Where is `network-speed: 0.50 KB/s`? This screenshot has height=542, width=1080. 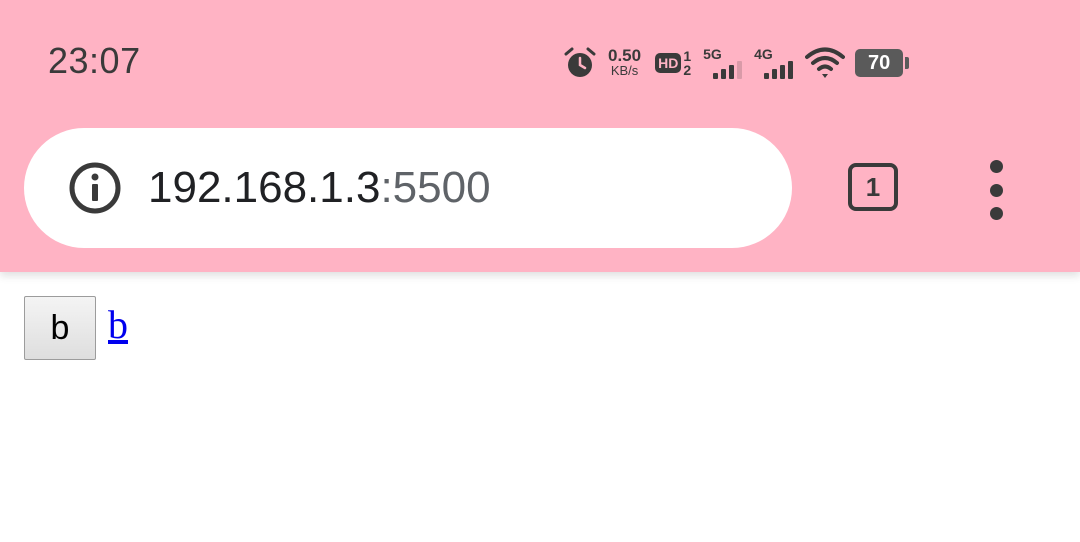 network-speed: 0.50 KB/s is located at coordinates (625, 62).